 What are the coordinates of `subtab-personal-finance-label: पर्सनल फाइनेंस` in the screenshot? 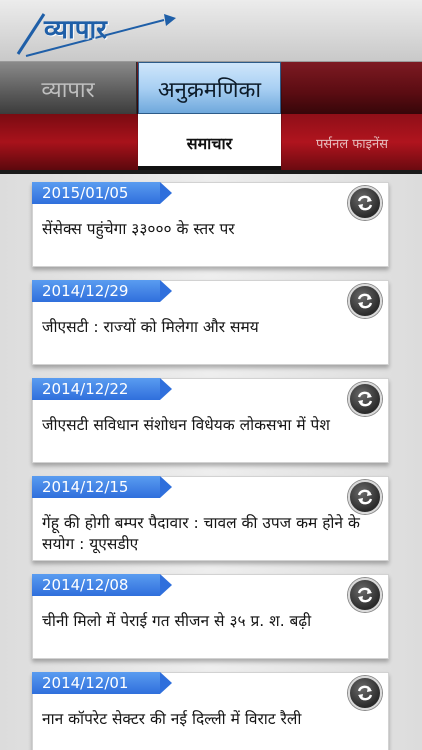 It's located at (352, 144).